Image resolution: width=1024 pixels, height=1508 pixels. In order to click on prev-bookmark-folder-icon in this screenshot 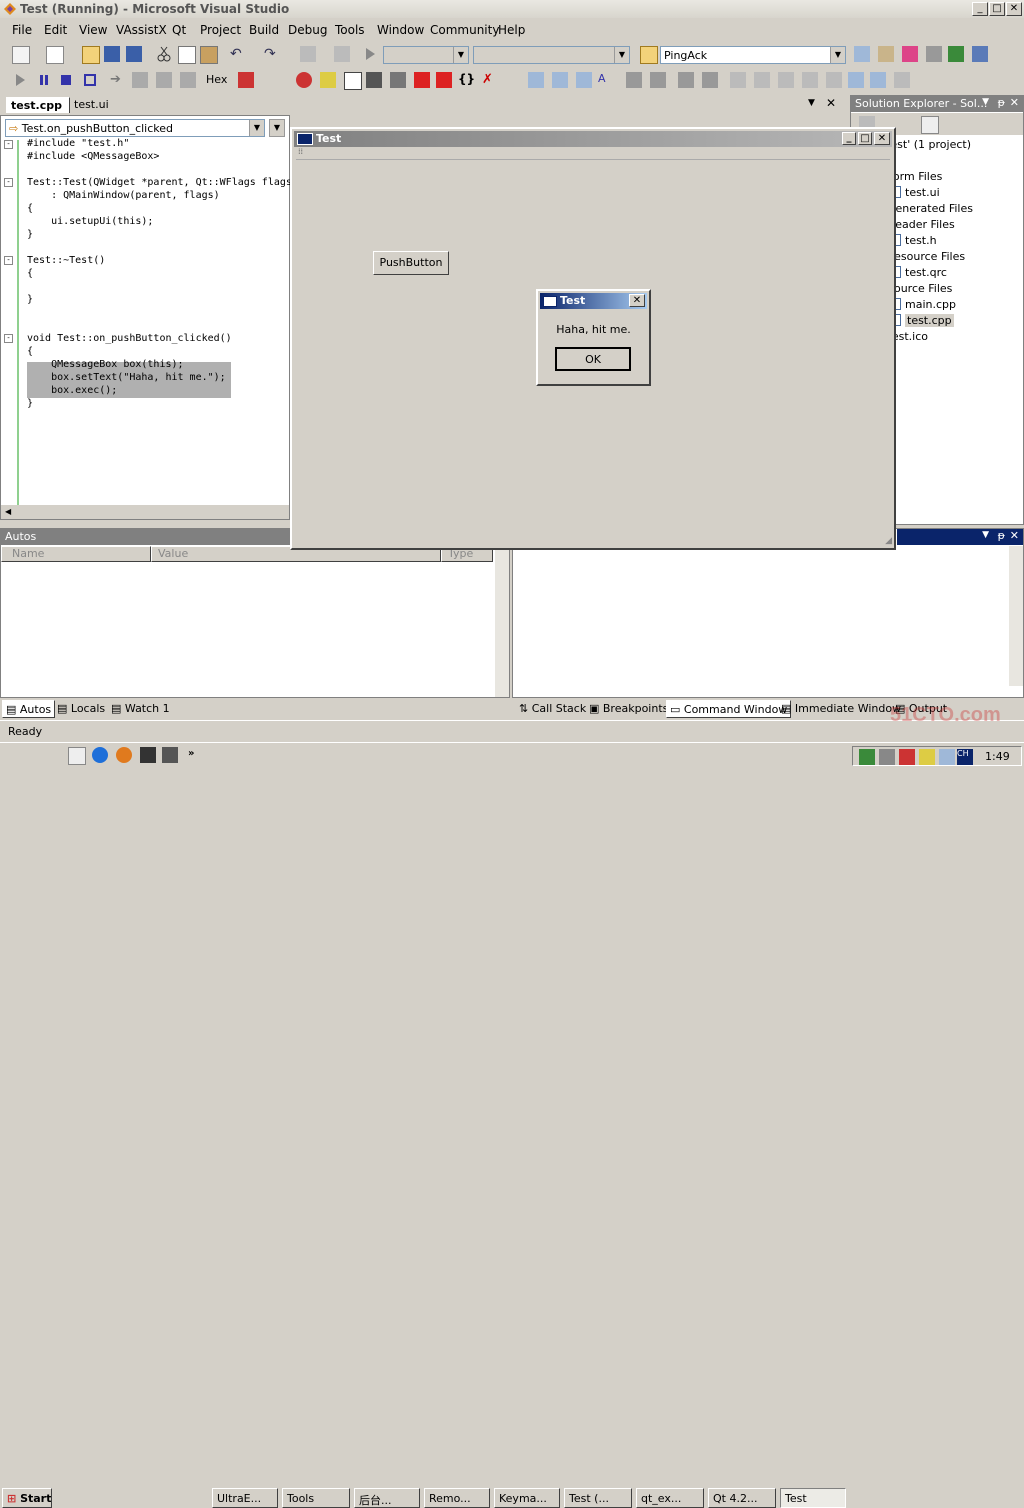, I will do `click(810, 80)`.